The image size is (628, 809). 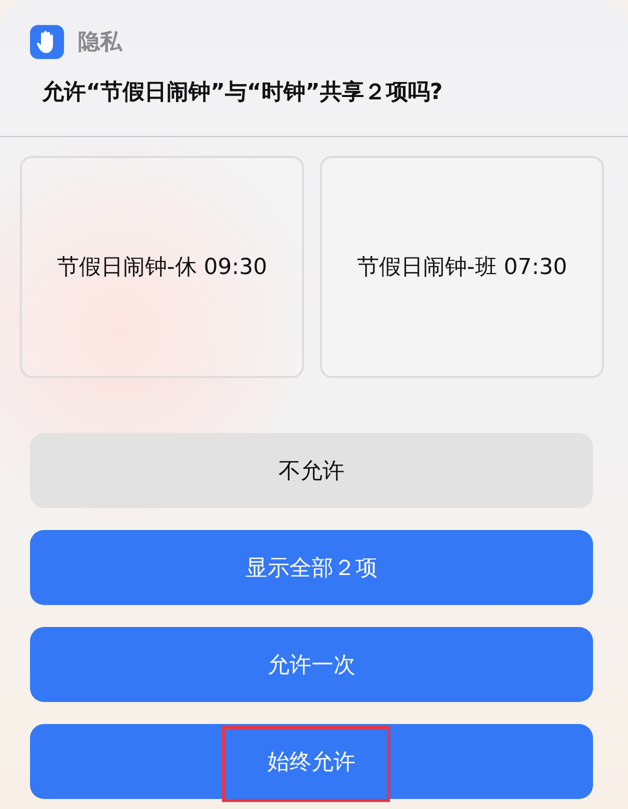 What do you see at coordinates (311, 664) in the screenshot?
I see `allow-button: 允许一次` at bounding box center [311, 664].